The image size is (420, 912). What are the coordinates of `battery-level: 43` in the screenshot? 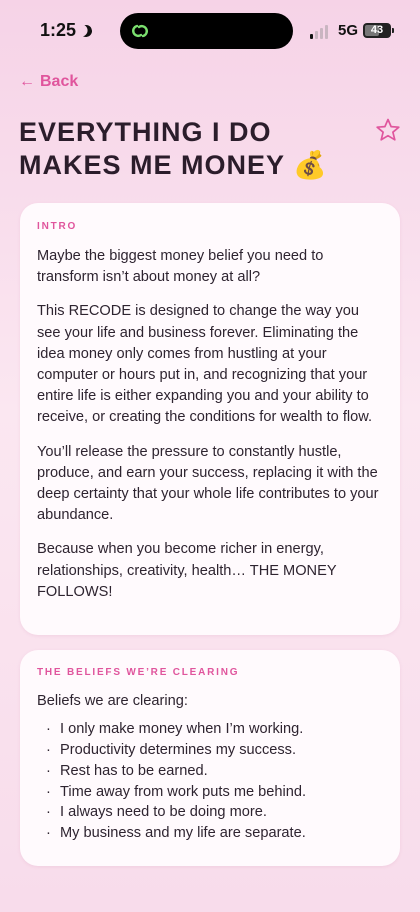 It's located at (377, 30).